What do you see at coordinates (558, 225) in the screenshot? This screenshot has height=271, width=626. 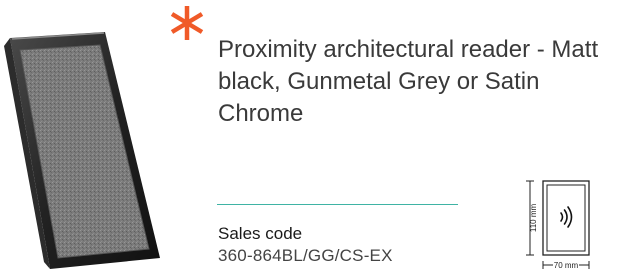 I see `dimension-diagram: 110 mm 70 mm` at bounding box center [558, 225].